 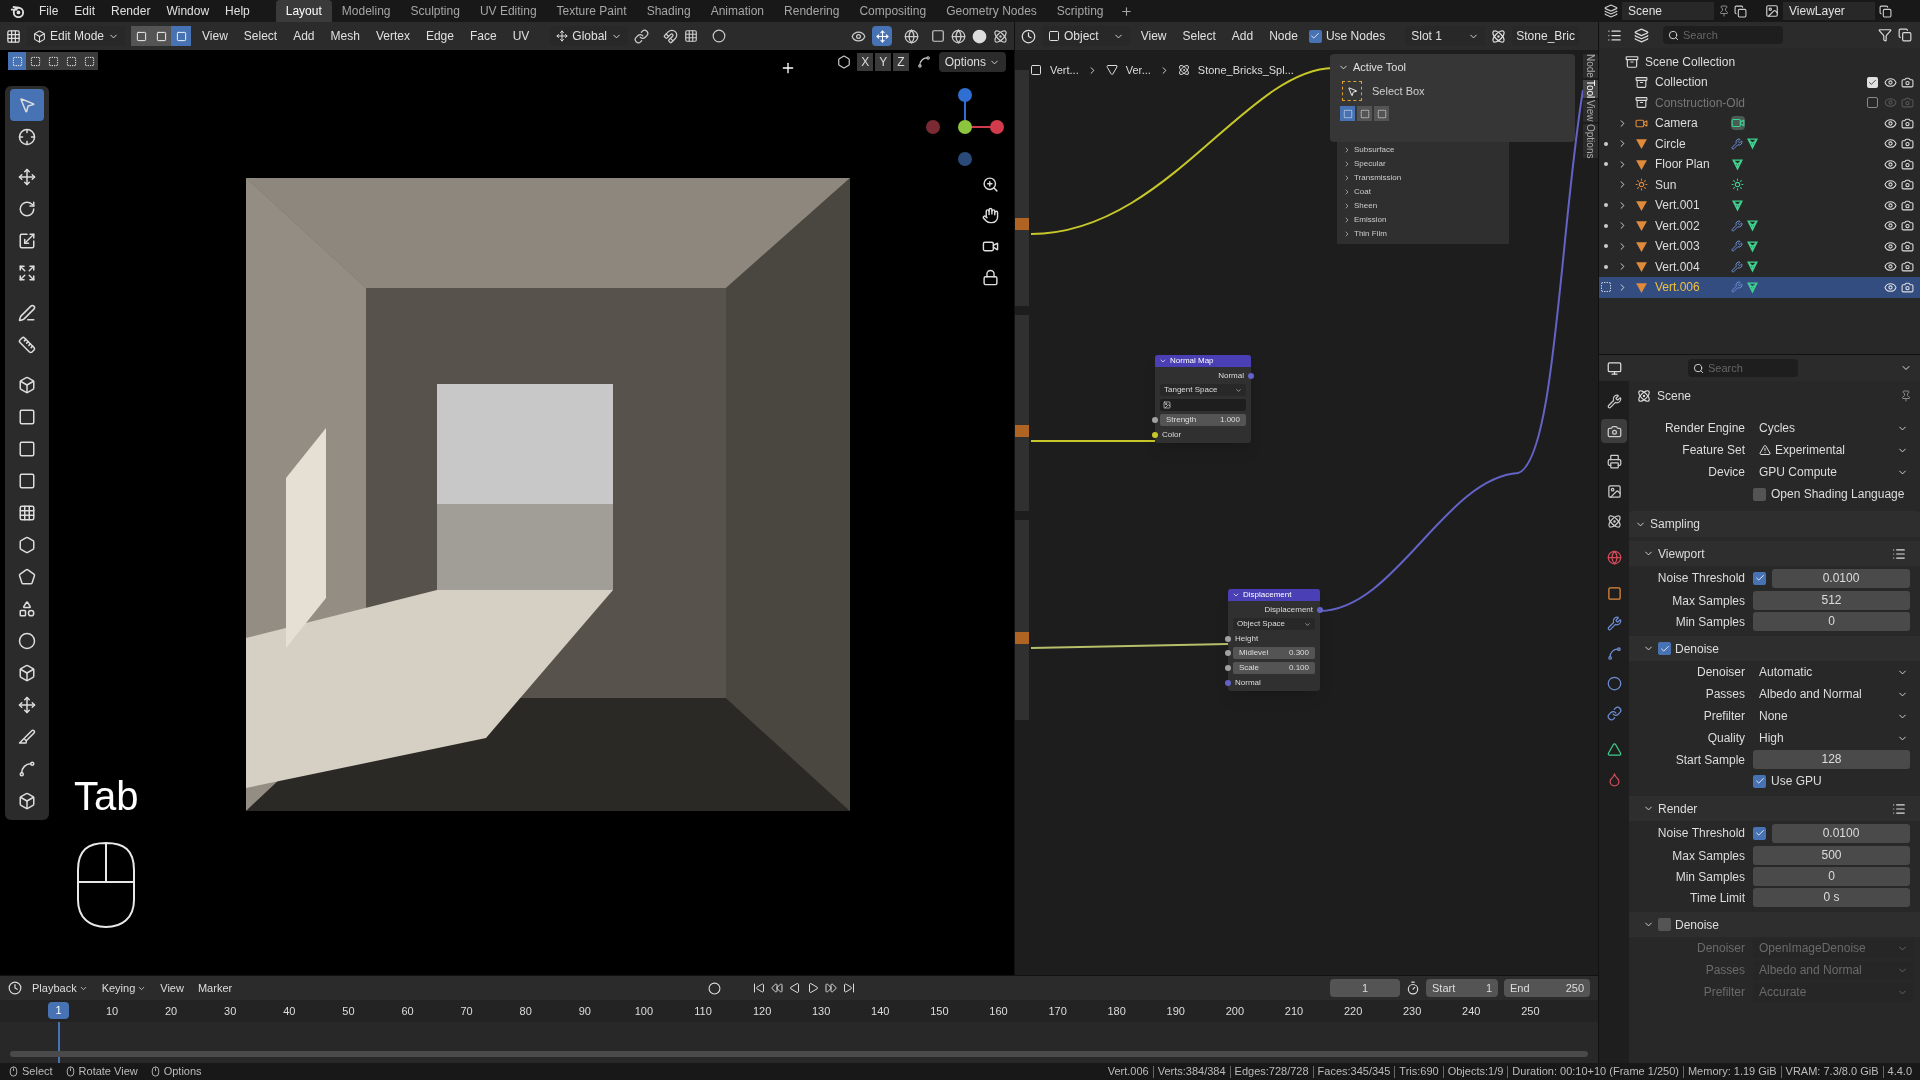 I want to click on mirror-axis-toggle: Z, so click(x=901, y=62).